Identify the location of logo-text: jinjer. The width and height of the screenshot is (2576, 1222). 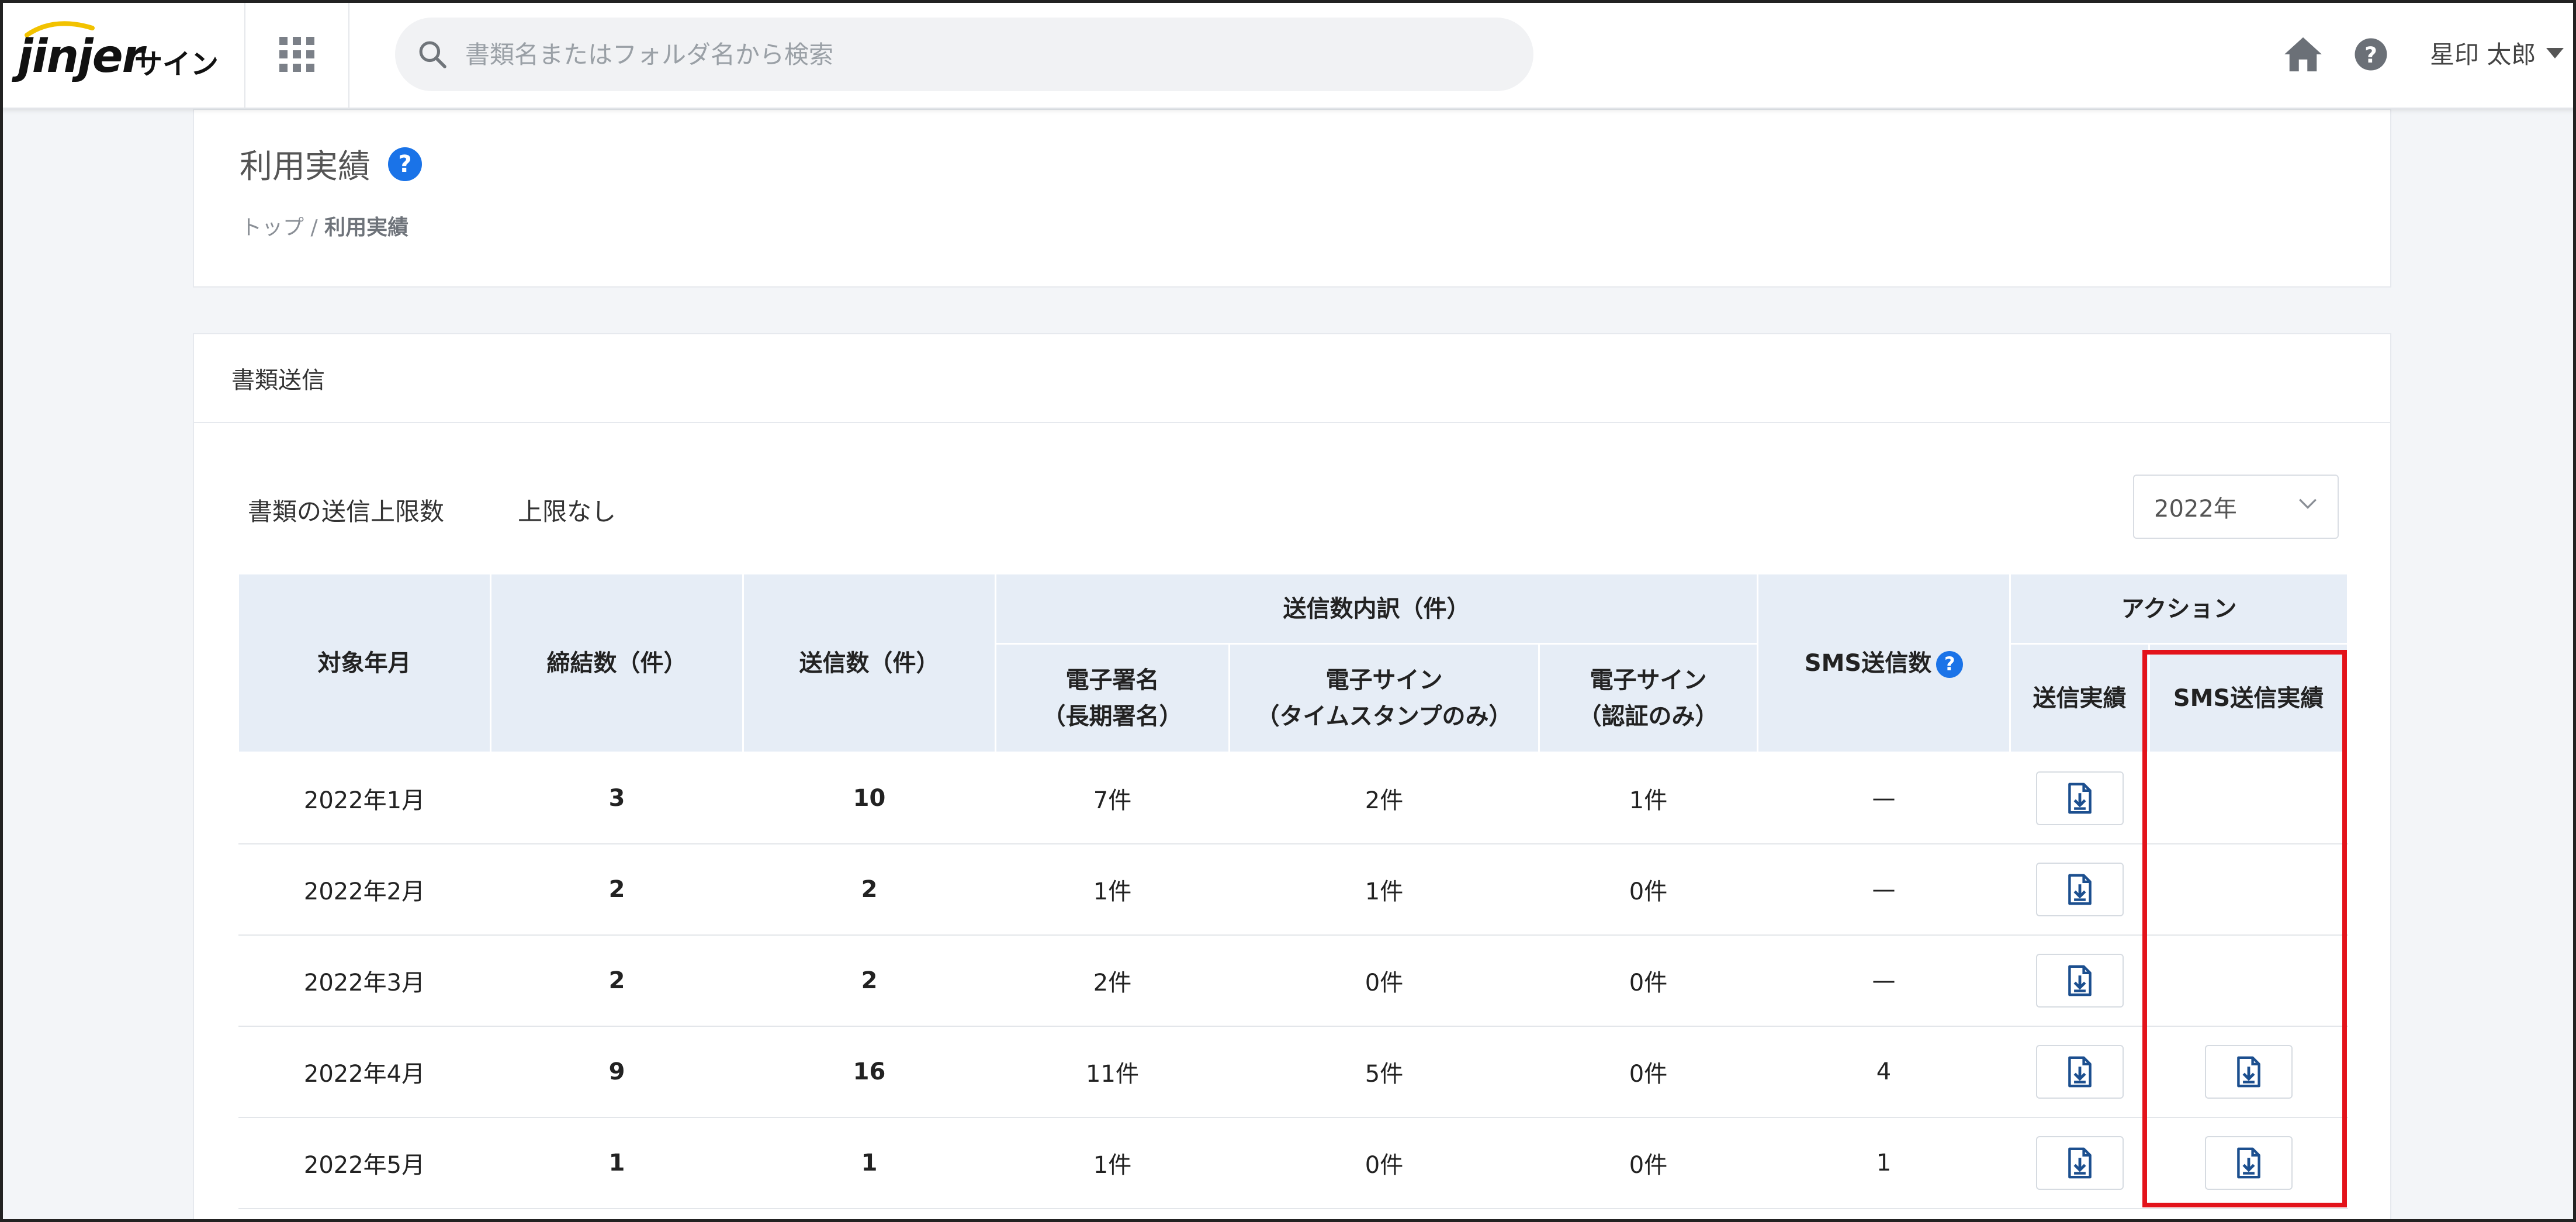
(81, 56).